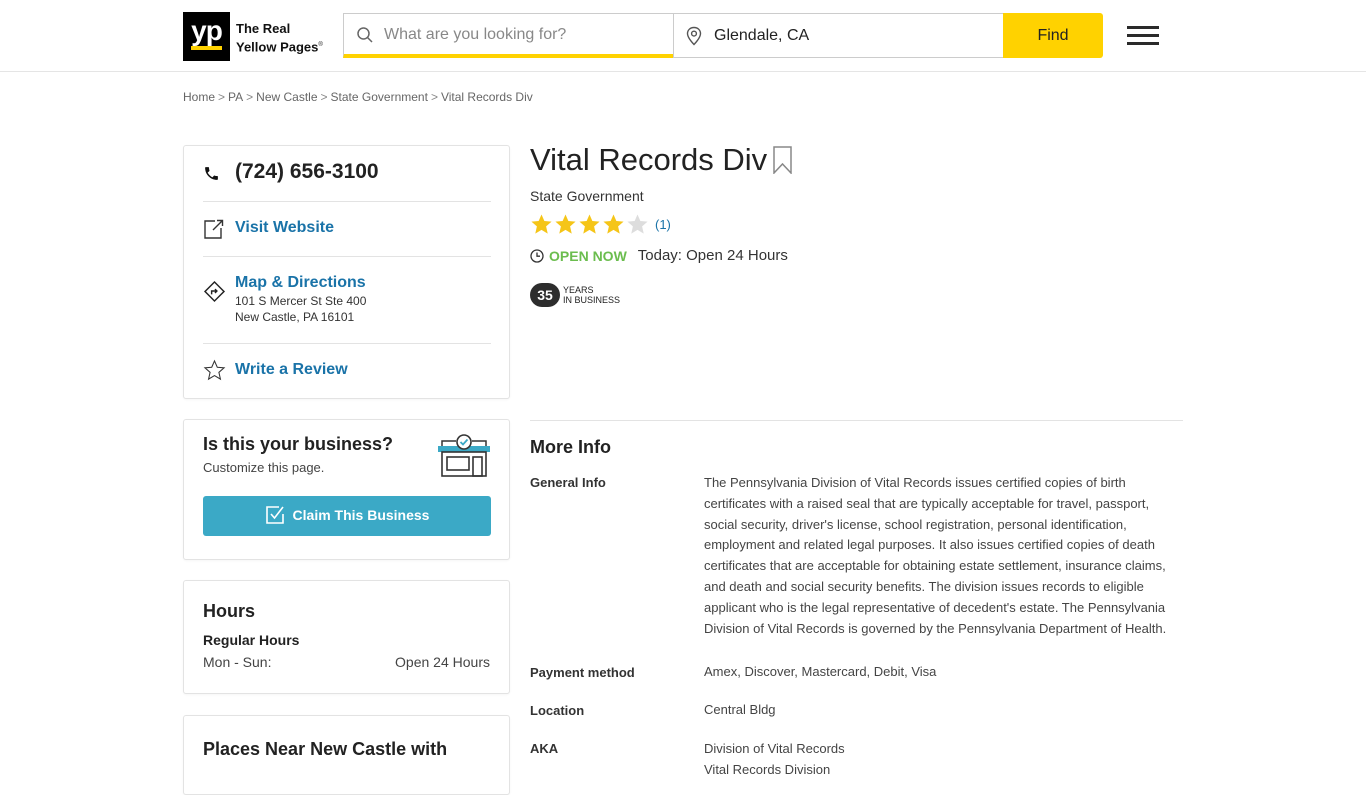 The height and width of the screenshot is (795, 1366). I want to click on phone-icon, so click(211, 173).